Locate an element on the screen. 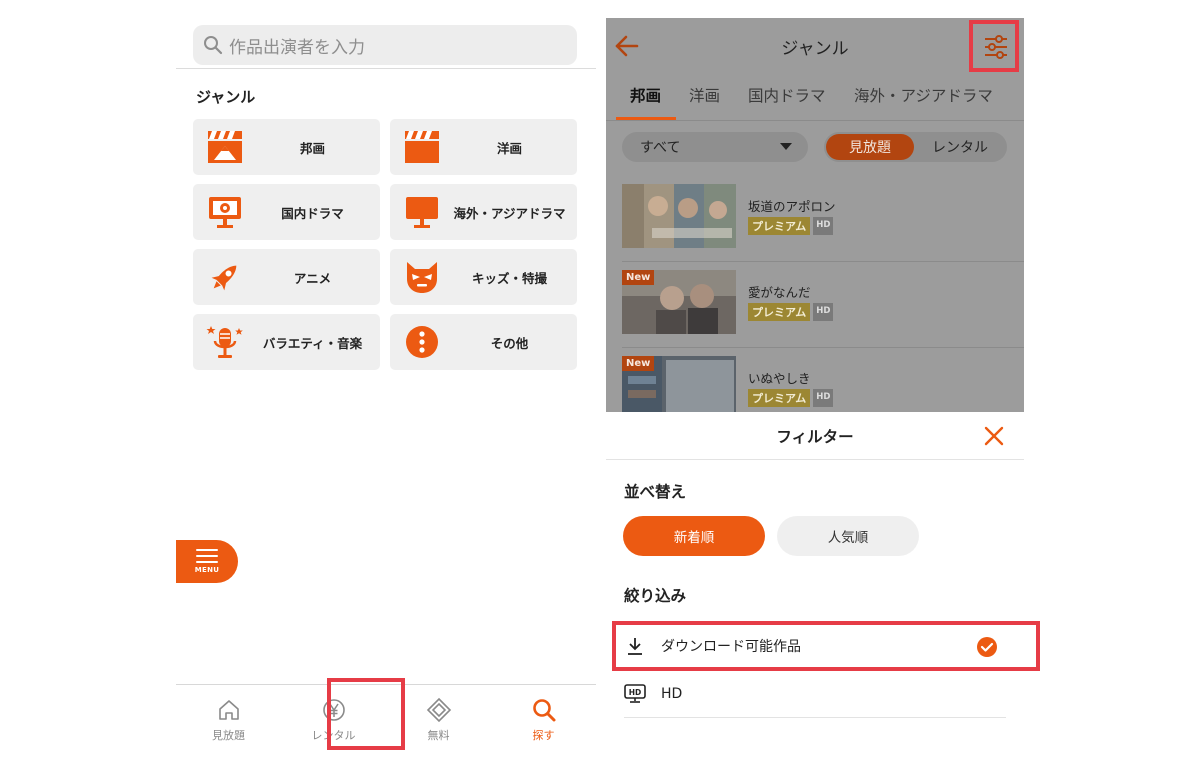 This screenshot has height=758, width=1200. title-row: 坂道のアポロン プレミアム HD is located at coordinates (815, 219).